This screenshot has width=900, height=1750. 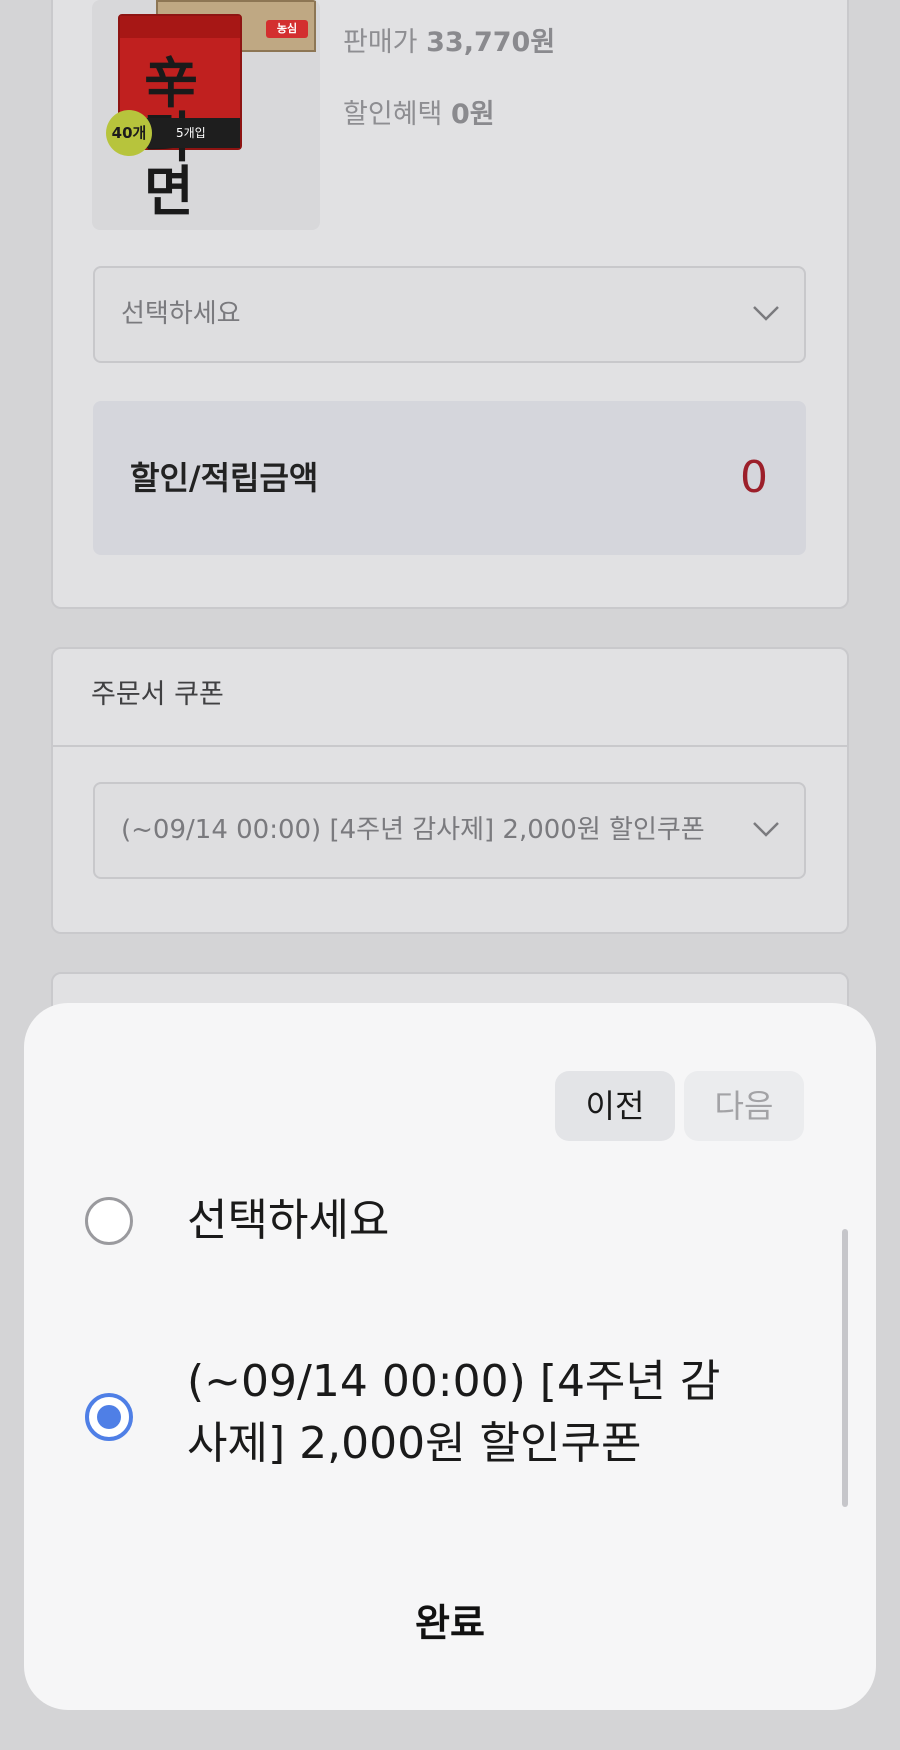 I want to click on divider, so click(x=450, y=746).